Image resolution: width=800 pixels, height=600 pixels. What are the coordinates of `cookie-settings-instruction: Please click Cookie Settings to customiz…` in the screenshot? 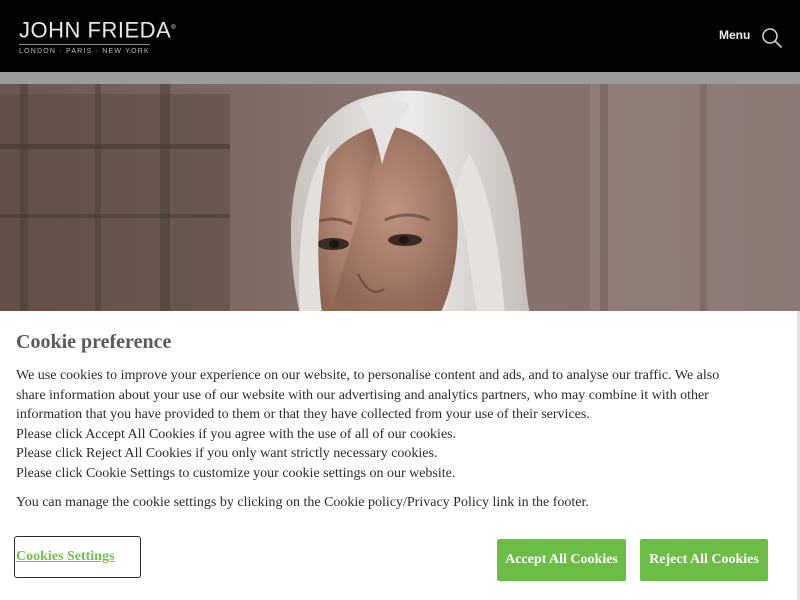 It's located at (236, 473).